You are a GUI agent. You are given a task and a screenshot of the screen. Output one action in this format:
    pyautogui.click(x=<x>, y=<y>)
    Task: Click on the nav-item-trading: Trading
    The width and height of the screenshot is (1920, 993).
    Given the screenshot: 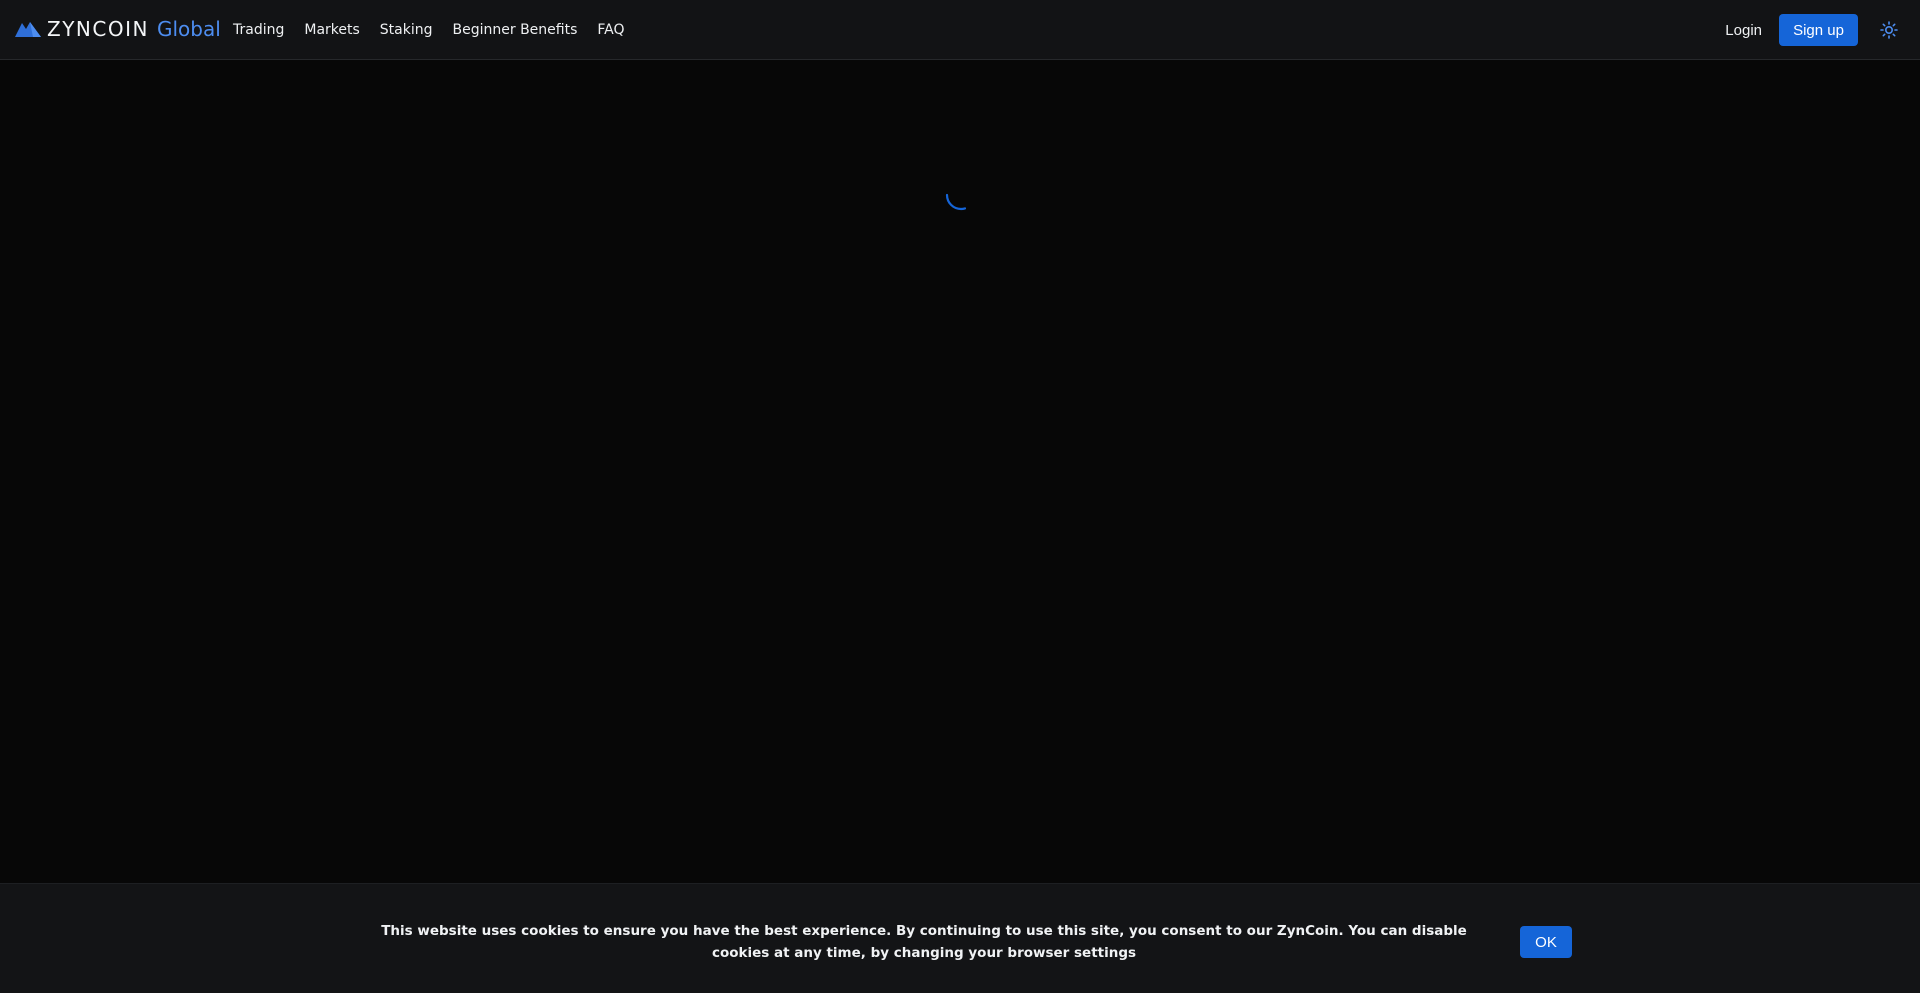 What is the action you would take?
    pyautogui.click(x=258, y=30)
    